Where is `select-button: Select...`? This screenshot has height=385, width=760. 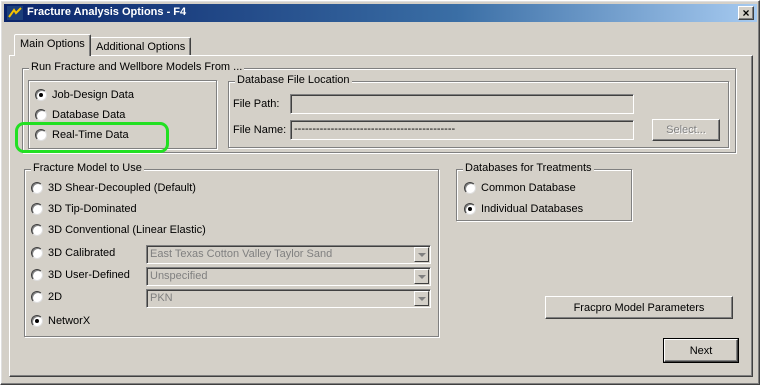 select-button: Select... is located at coordinates (686, 130).